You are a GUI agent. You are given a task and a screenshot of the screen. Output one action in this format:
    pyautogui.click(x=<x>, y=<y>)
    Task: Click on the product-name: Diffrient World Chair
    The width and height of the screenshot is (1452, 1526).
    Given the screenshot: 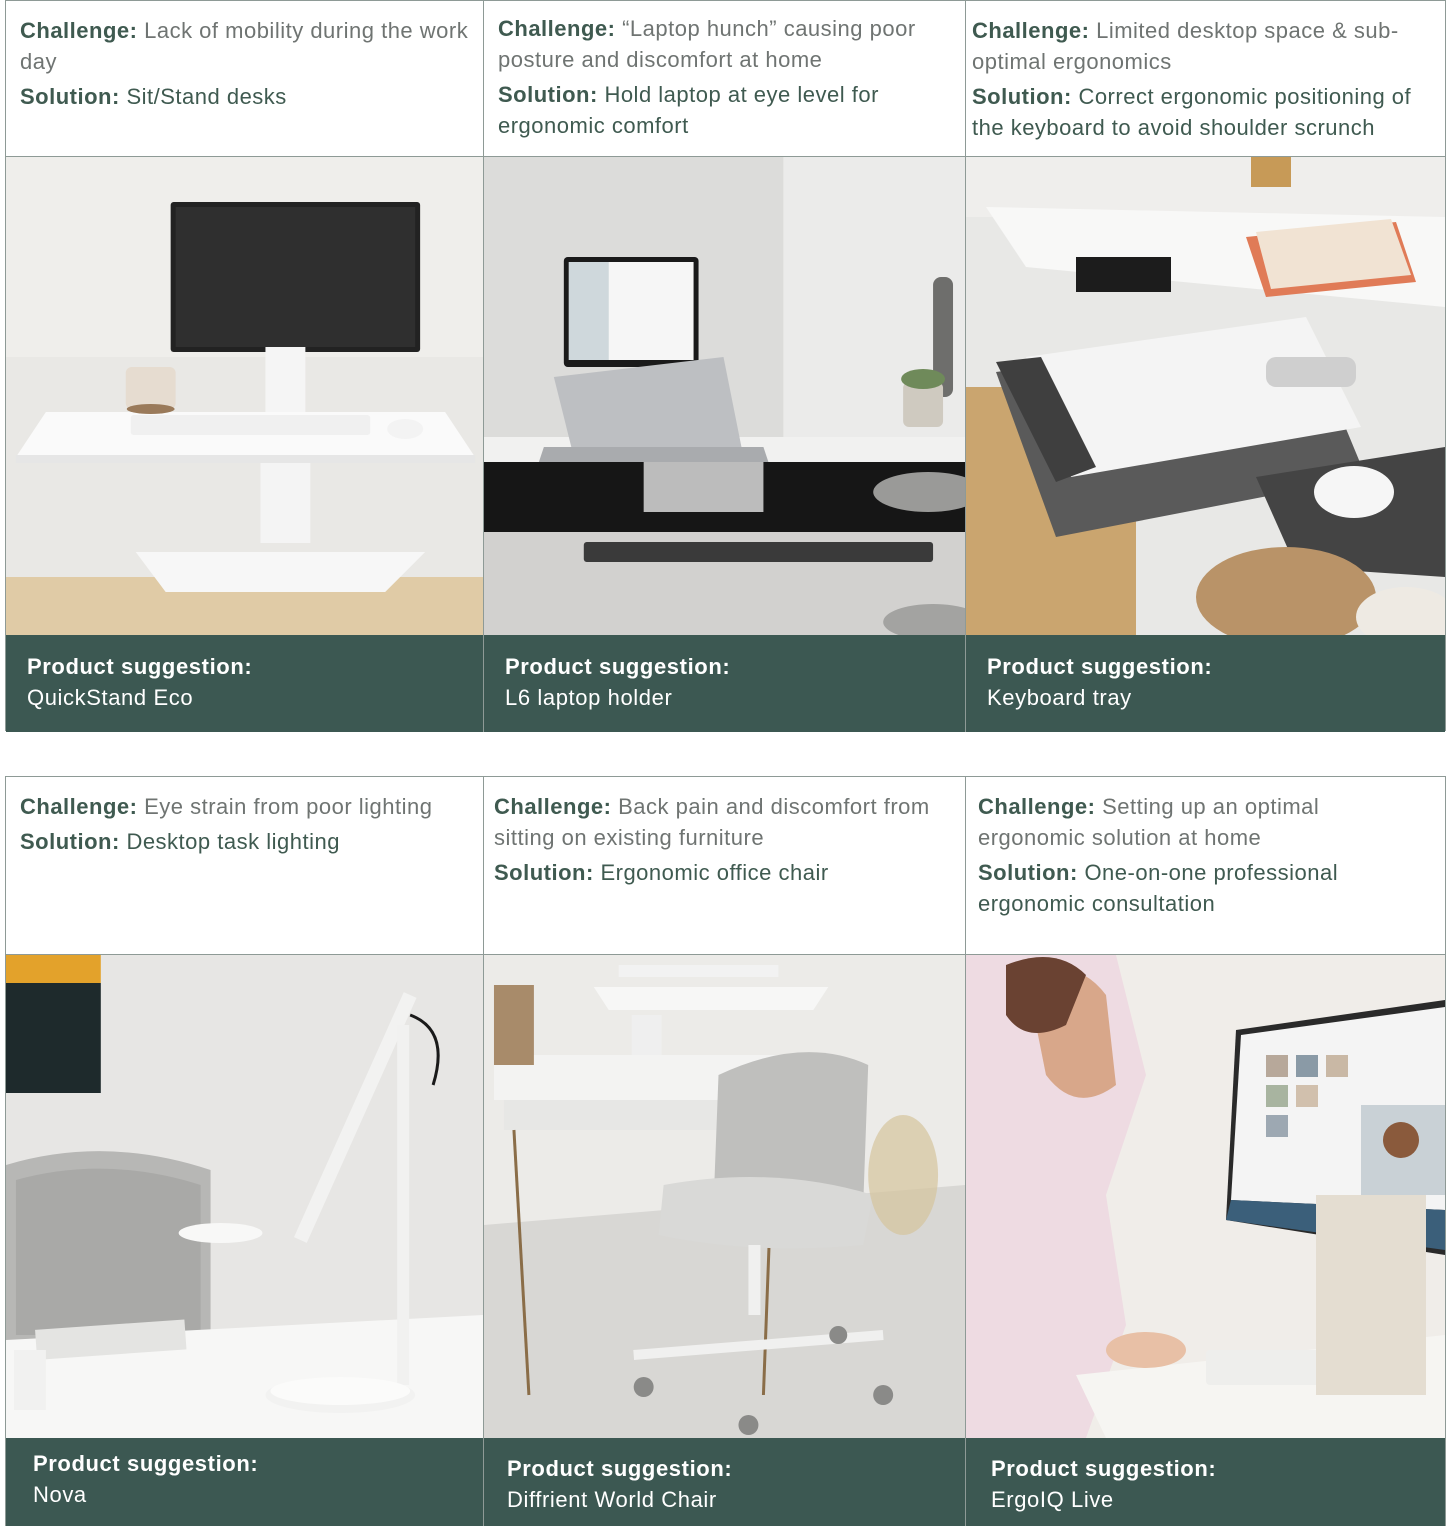 What is the action you would take?
    pyautogui.click(x=612, y=1499)
    